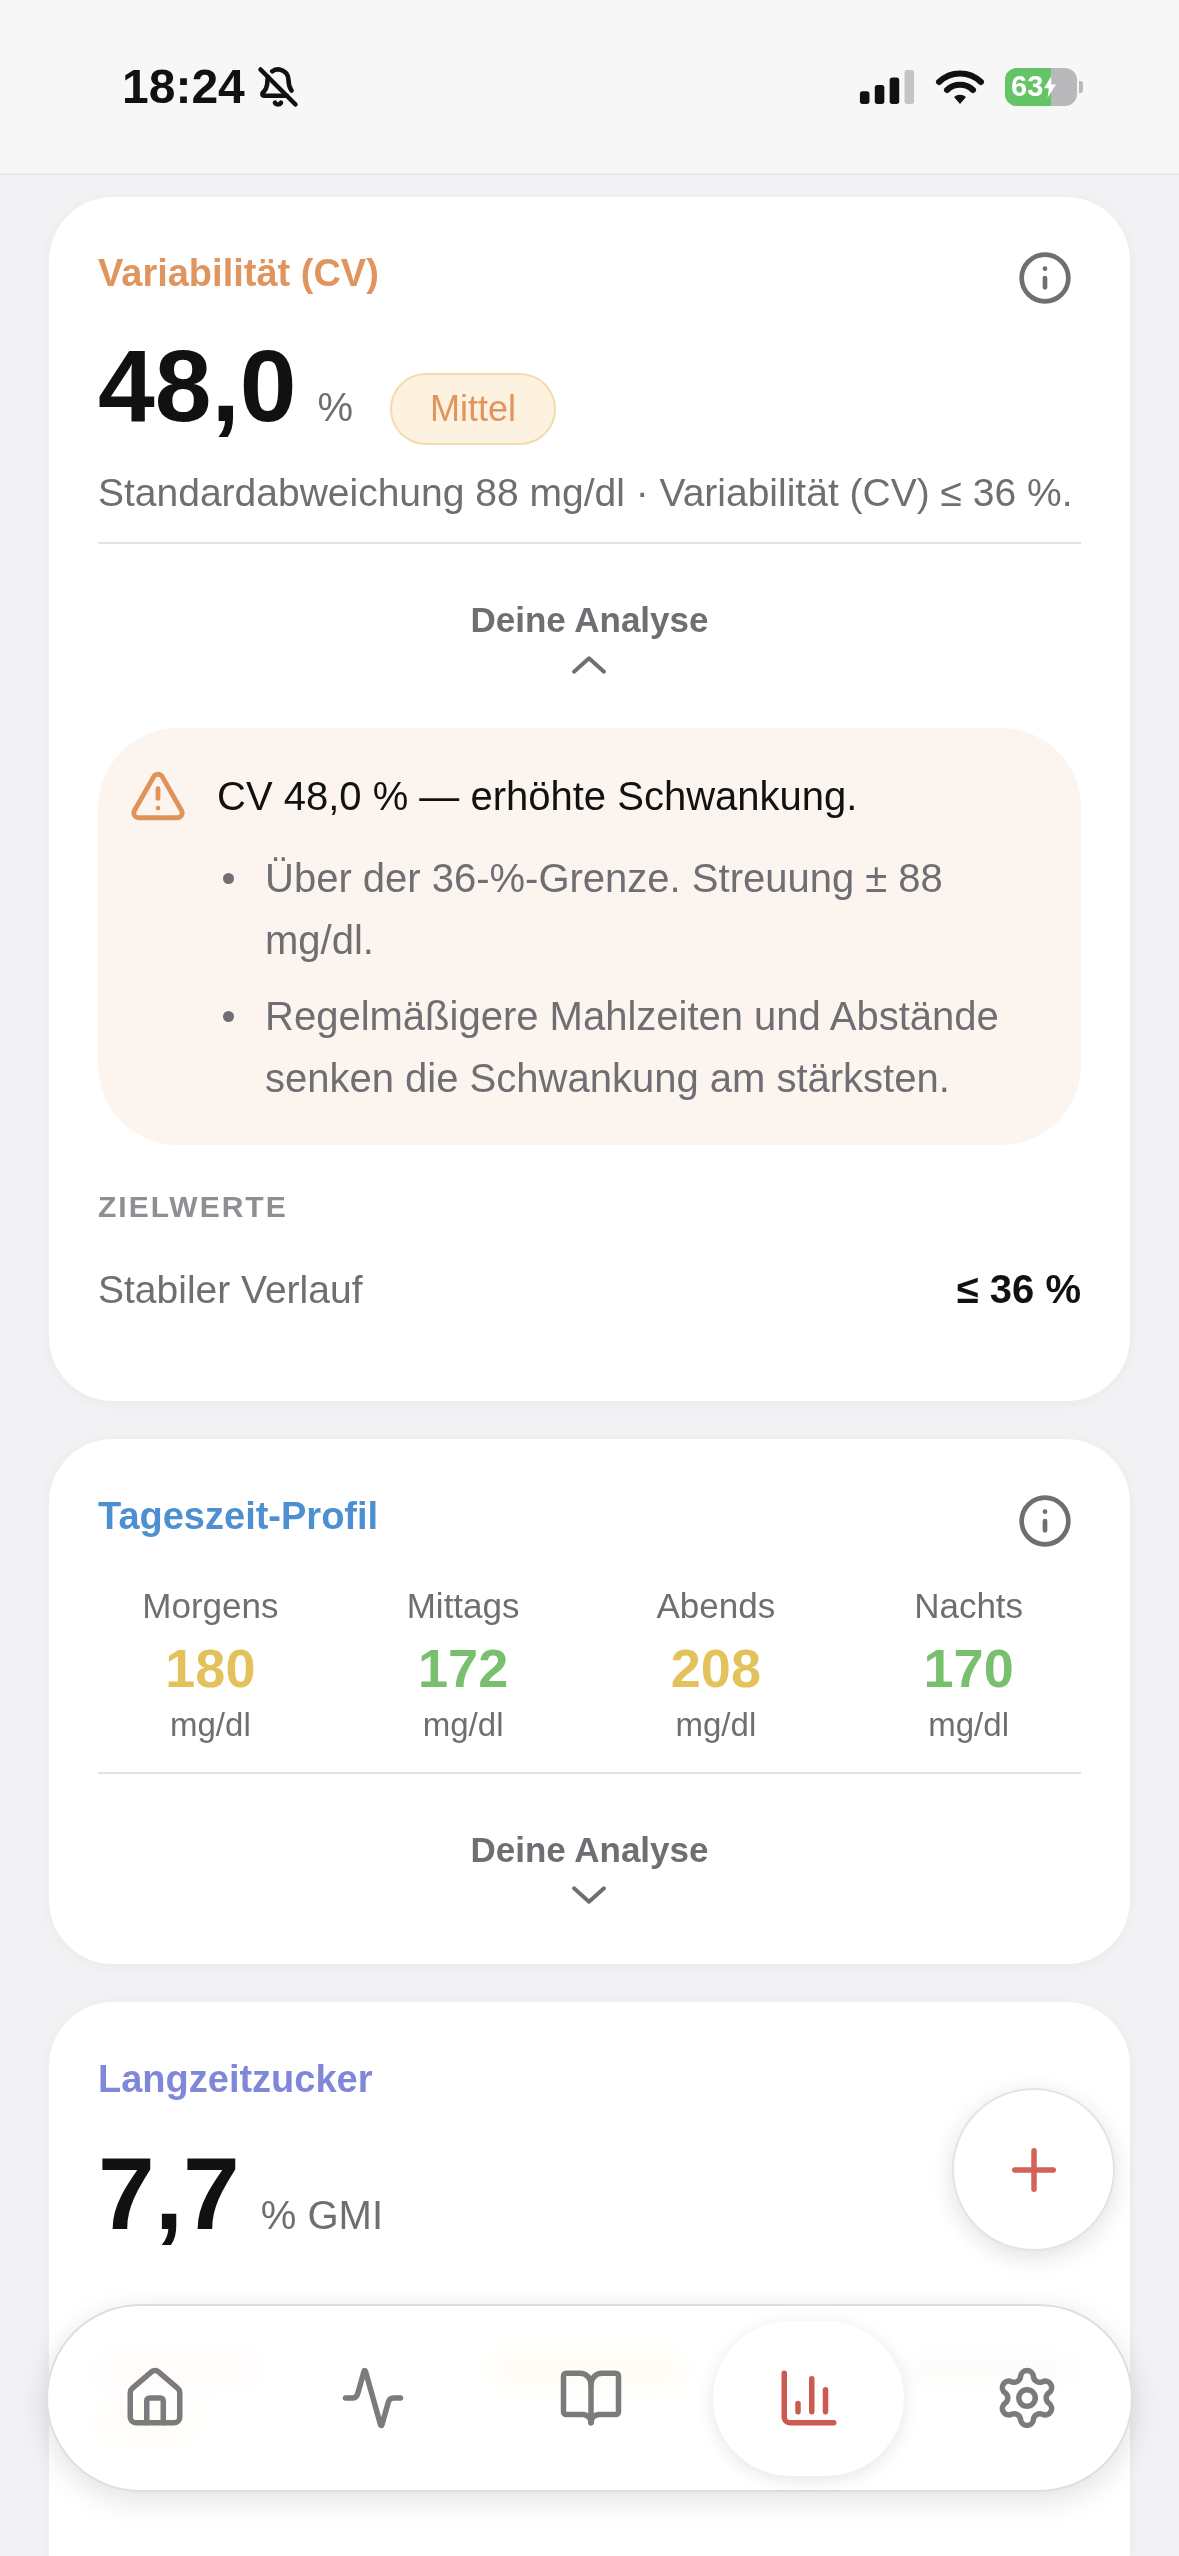  What do you see at coordinates (183, 86) in the screenshot?
I see `status-time: 18:24` at bounding box center [183, 86].